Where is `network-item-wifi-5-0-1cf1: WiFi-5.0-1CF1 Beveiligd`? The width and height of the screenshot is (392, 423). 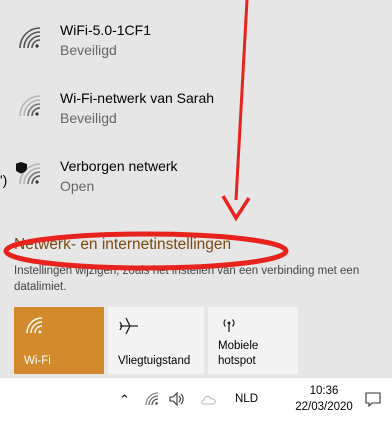 network-item-wifi-5-0-1cf1: WiFi-5.0-1CF1 Beveiligd is located at coordinates (181, 48).